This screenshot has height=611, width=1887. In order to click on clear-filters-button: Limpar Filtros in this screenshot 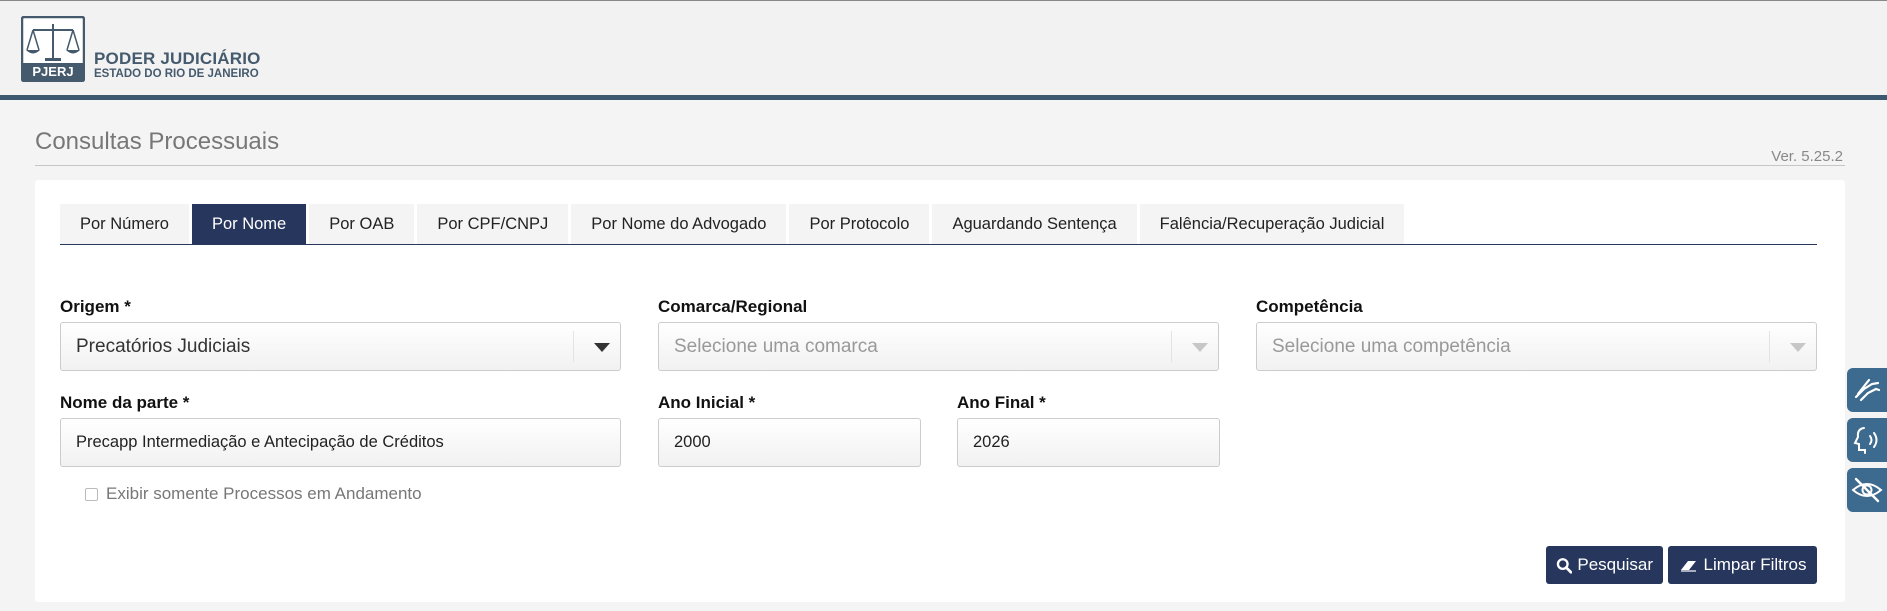, I will do `click(1742, 565)`.